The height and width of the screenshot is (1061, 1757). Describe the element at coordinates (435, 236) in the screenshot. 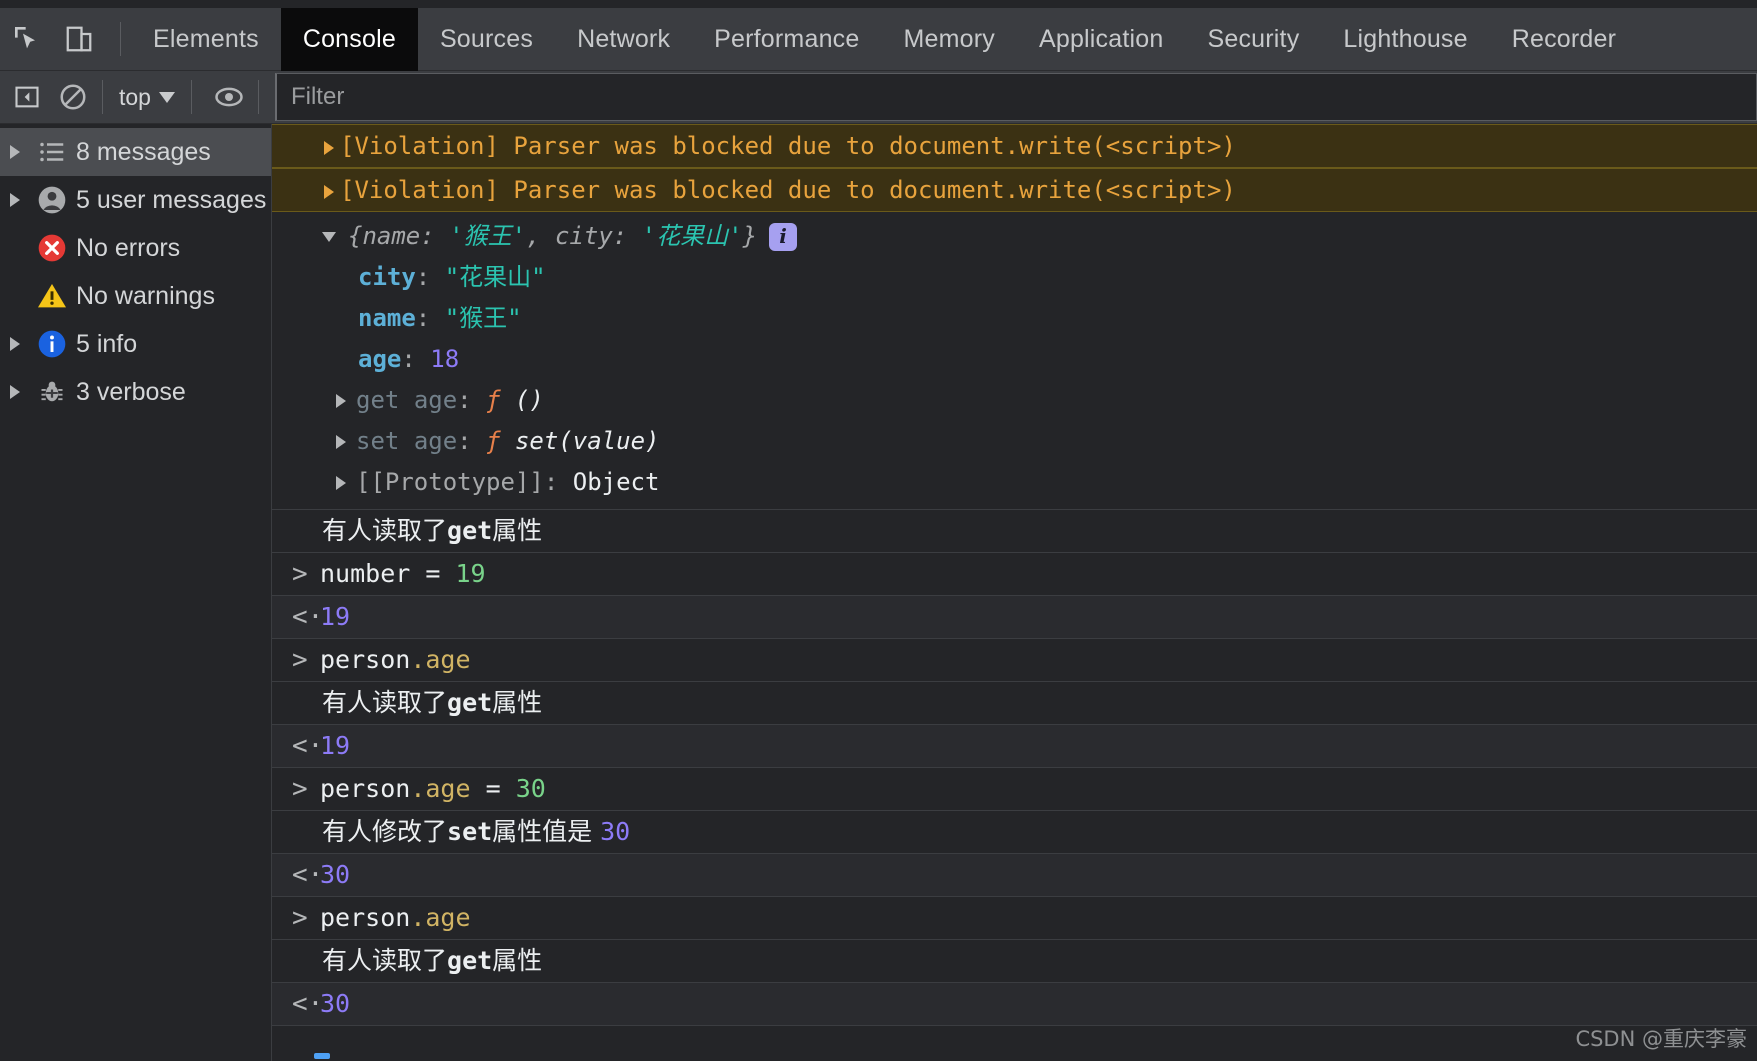

I see `object-preview-colon-1: :` at that location.